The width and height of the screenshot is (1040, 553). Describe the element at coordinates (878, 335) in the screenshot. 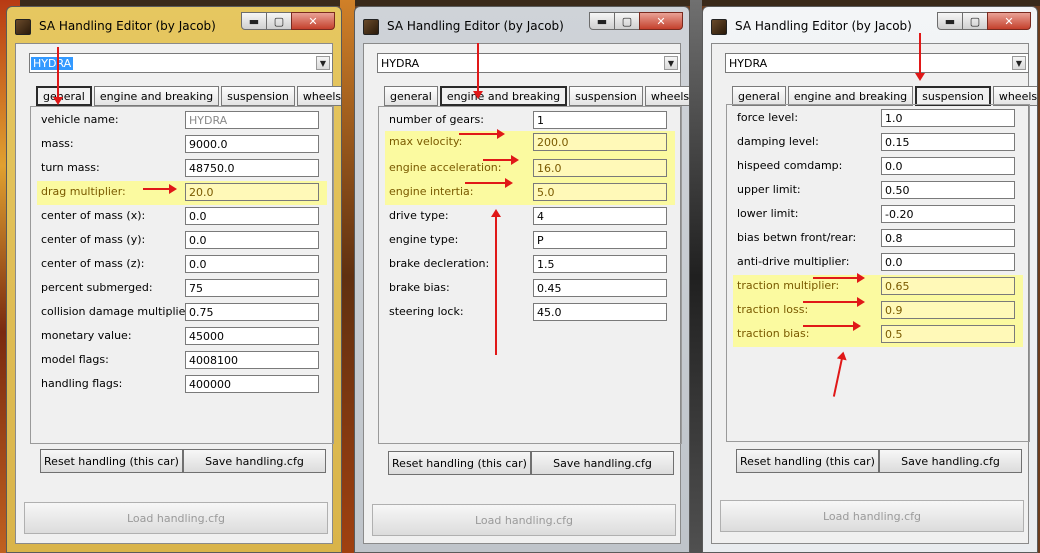

I see `field-traction-bias: traction bias: 0.5` at that location.